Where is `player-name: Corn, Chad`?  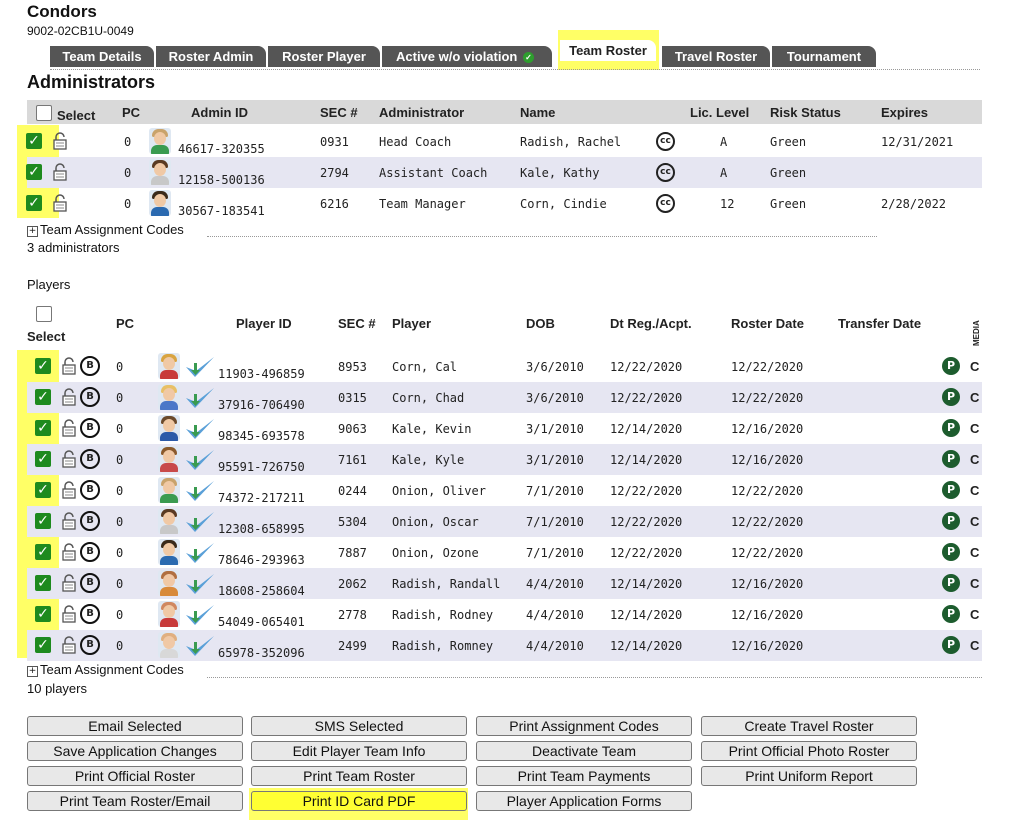
player-name: Corn, Chad is located at coordinates (428, 398).